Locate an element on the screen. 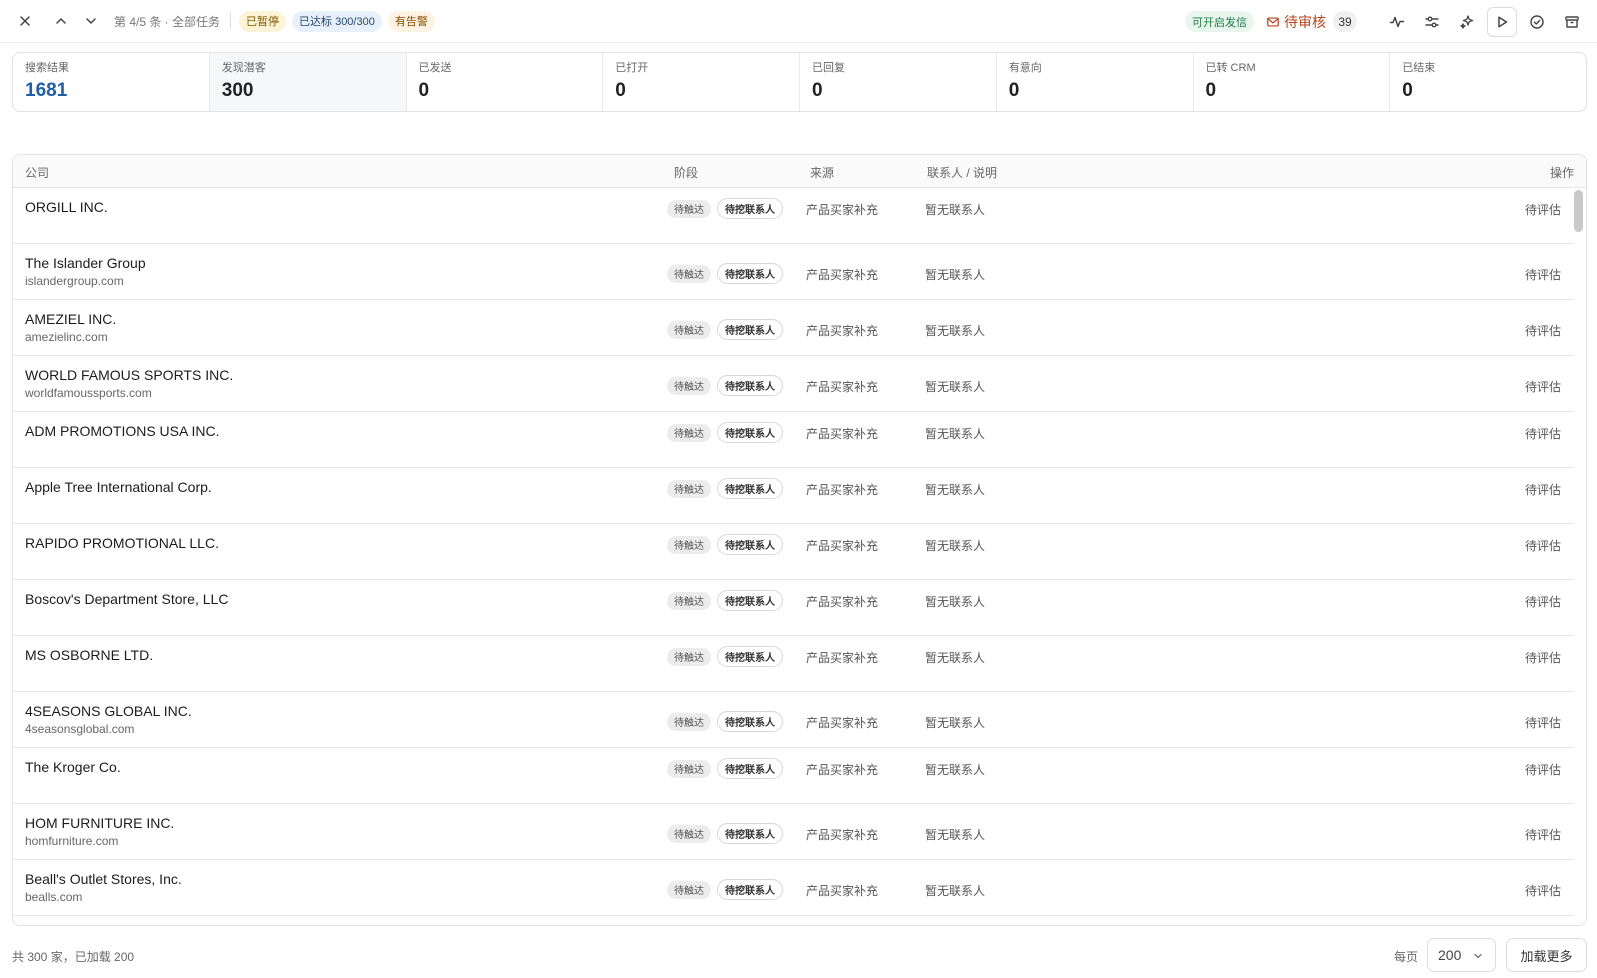 Image resolution: width=1597 pixels, height=978 pixels. table-row: The Kroger Co. 待触达 待挖联系人 产品买家补充 暂无联系人 待评估 is located at coordinates (793, 776).